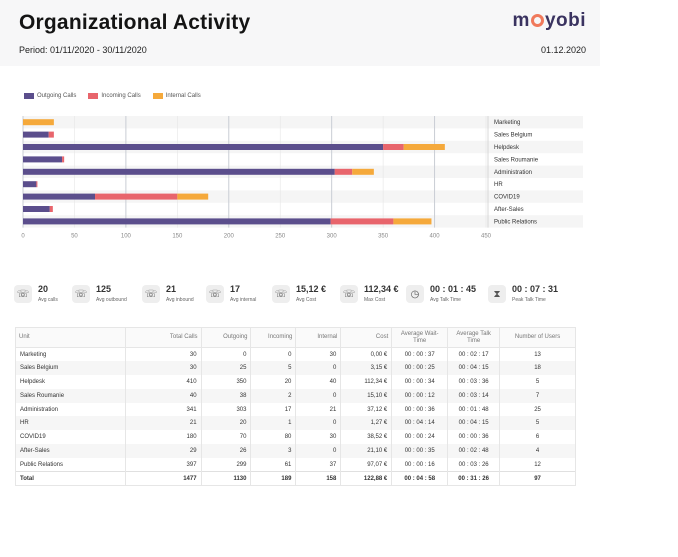  What do you see at coordinates (486, 237) in the screenshot?
I see `x-tick-label: 450` at bounding box center [486, 237].